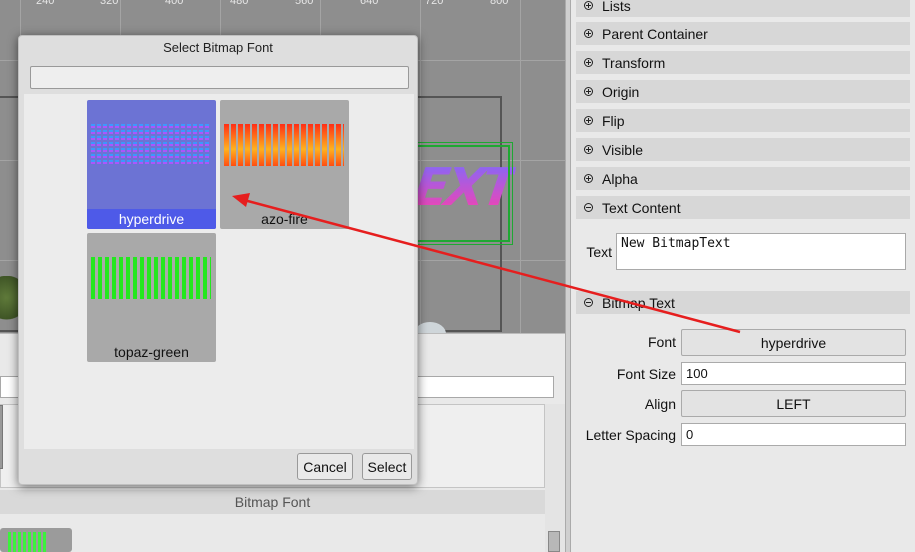 The width and height of the screenshot is (915, 552). Describe the element at coordinates (660, 404) in the screenshot. I see `align-label: Align` at that location.